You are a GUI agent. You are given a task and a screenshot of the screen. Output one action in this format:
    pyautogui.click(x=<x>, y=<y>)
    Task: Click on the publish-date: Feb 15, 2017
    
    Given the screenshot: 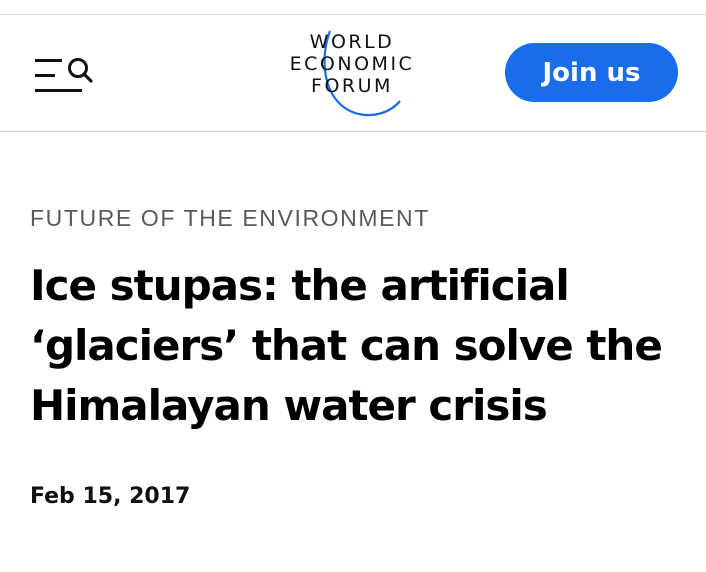 What is the action you would take?
    pyautogui.click(x=110, y=496)
    